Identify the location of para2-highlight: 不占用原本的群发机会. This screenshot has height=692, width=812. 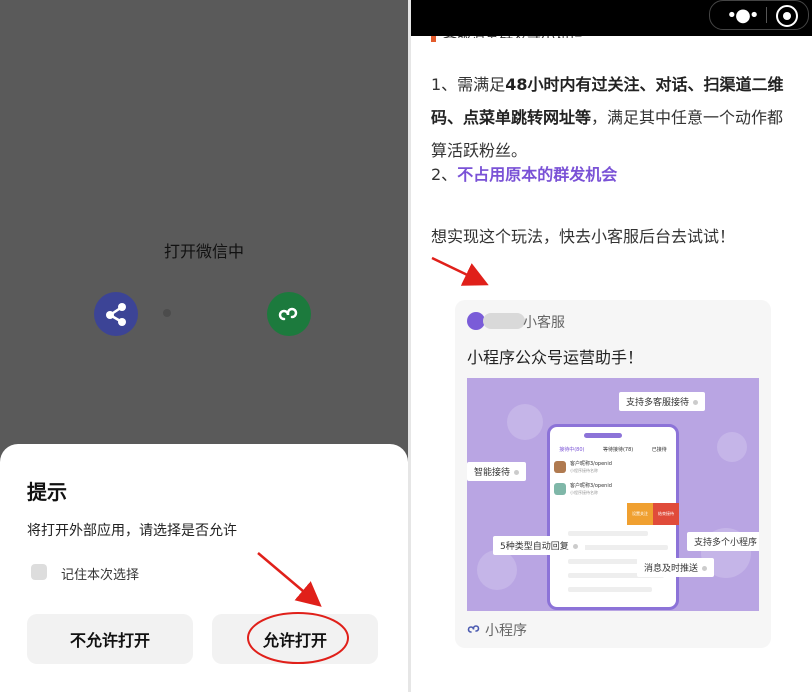
(537, 174).